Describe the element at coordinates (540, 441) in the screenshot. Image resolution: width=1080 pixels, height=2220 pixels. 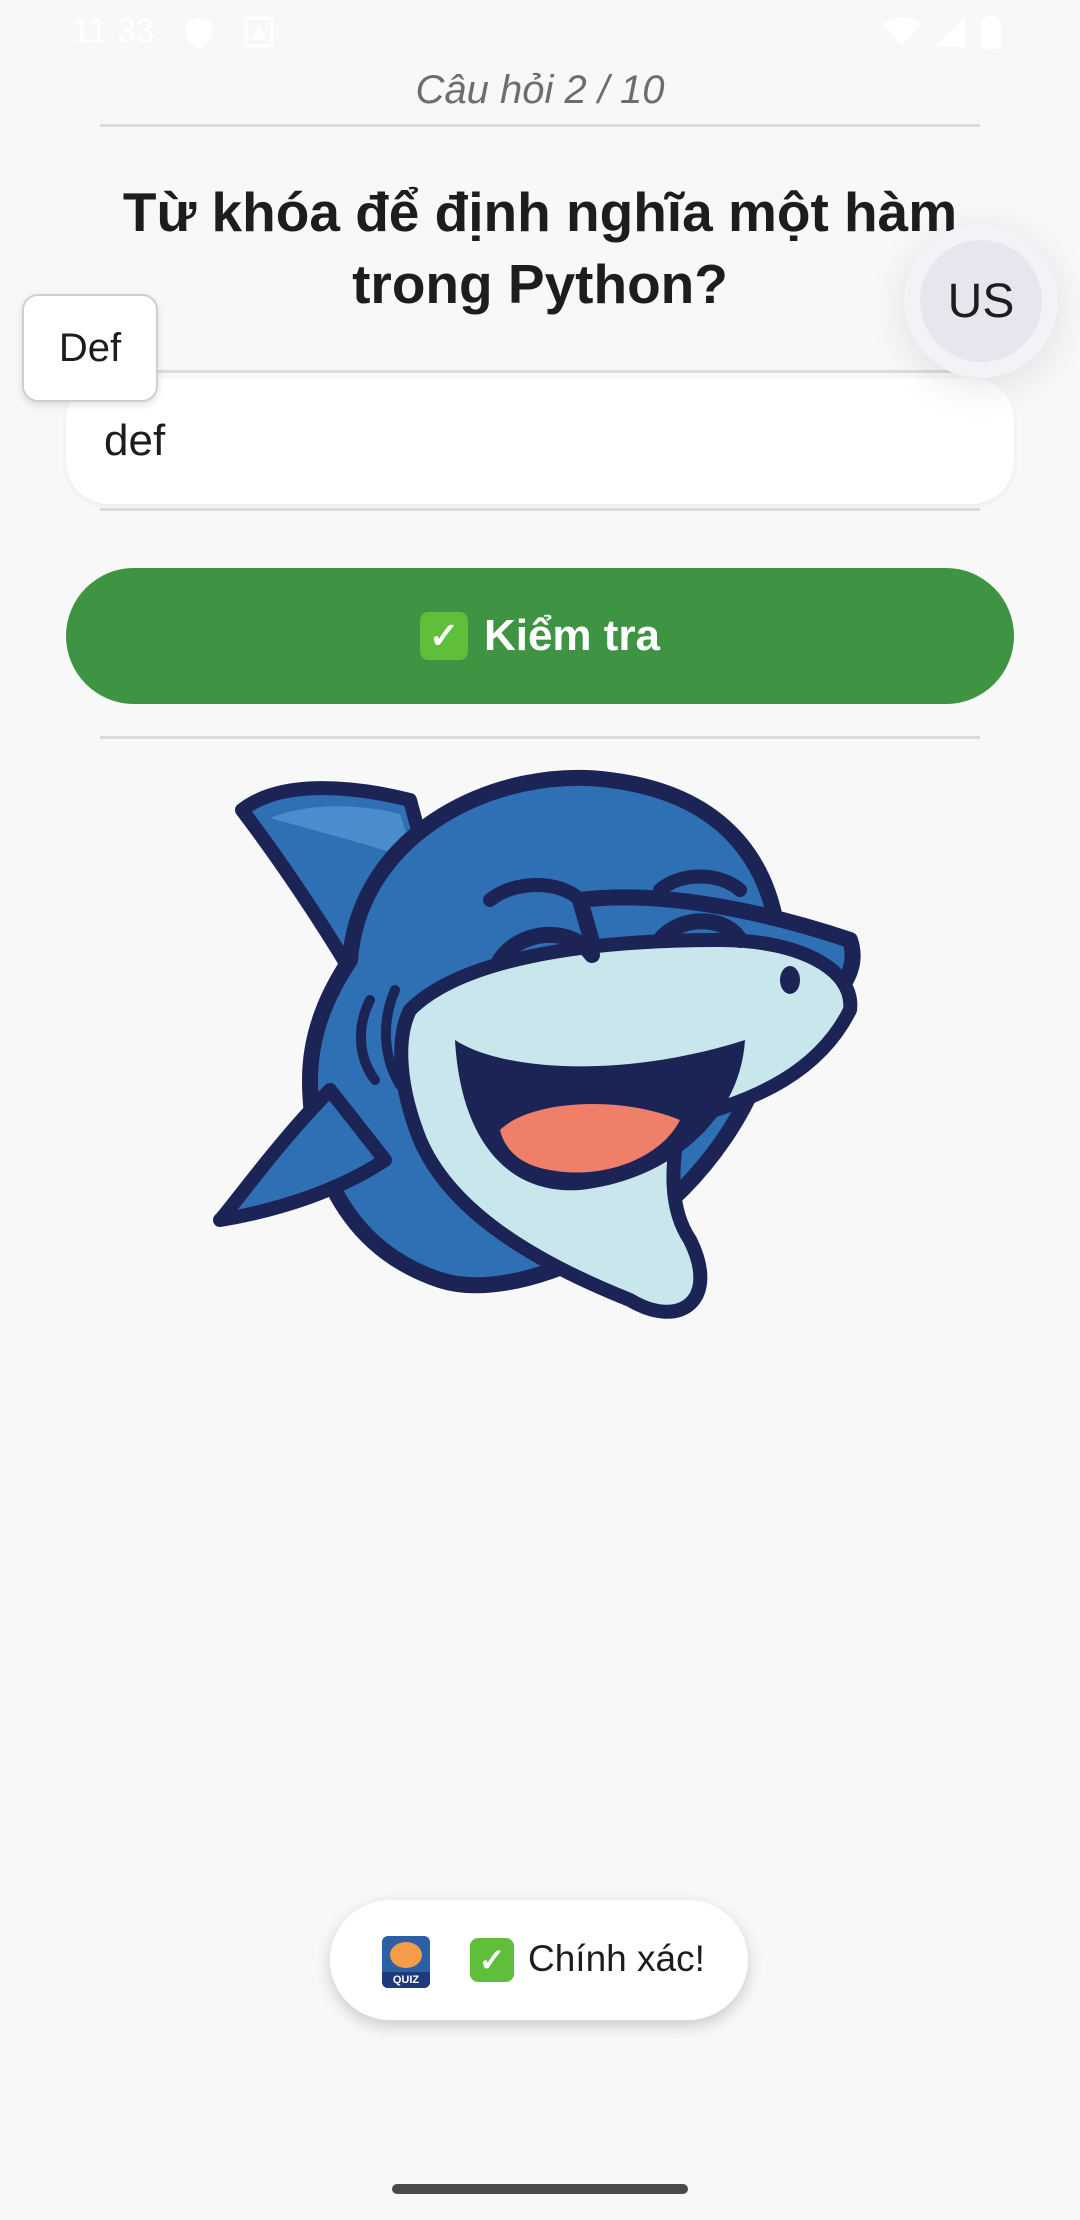
I see `answer-input: def` at that location.